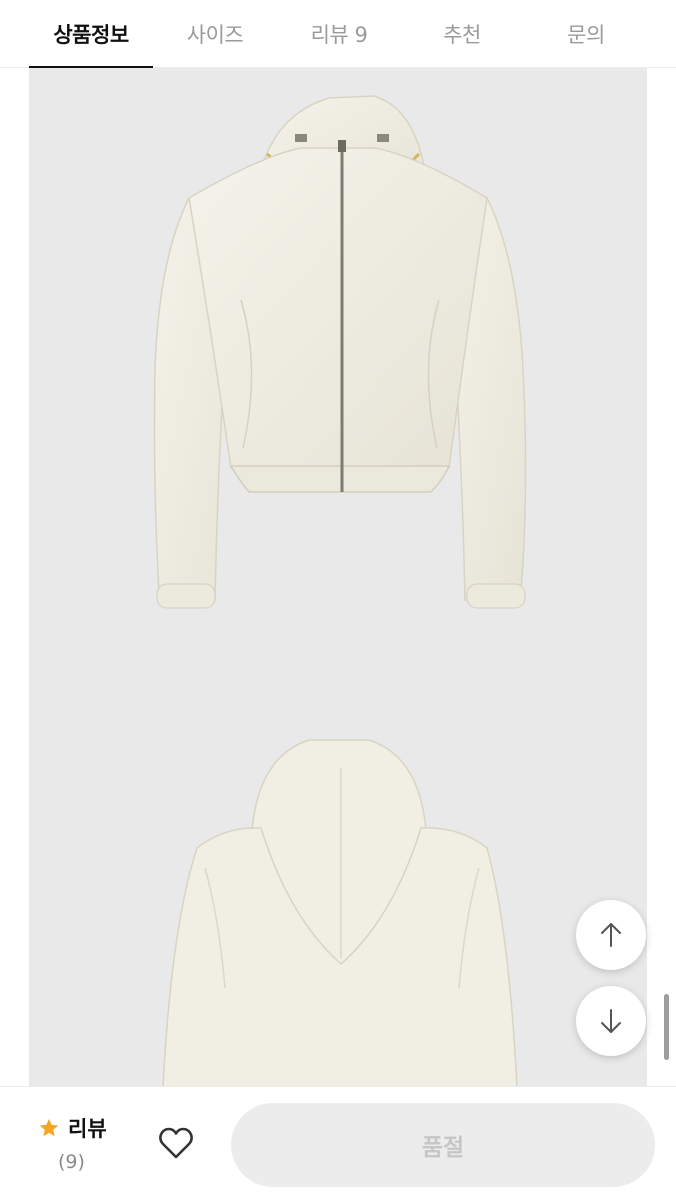 The image size is (676, 1200). I want to click on tab-label: 리뷰 9, so click(339, 35).